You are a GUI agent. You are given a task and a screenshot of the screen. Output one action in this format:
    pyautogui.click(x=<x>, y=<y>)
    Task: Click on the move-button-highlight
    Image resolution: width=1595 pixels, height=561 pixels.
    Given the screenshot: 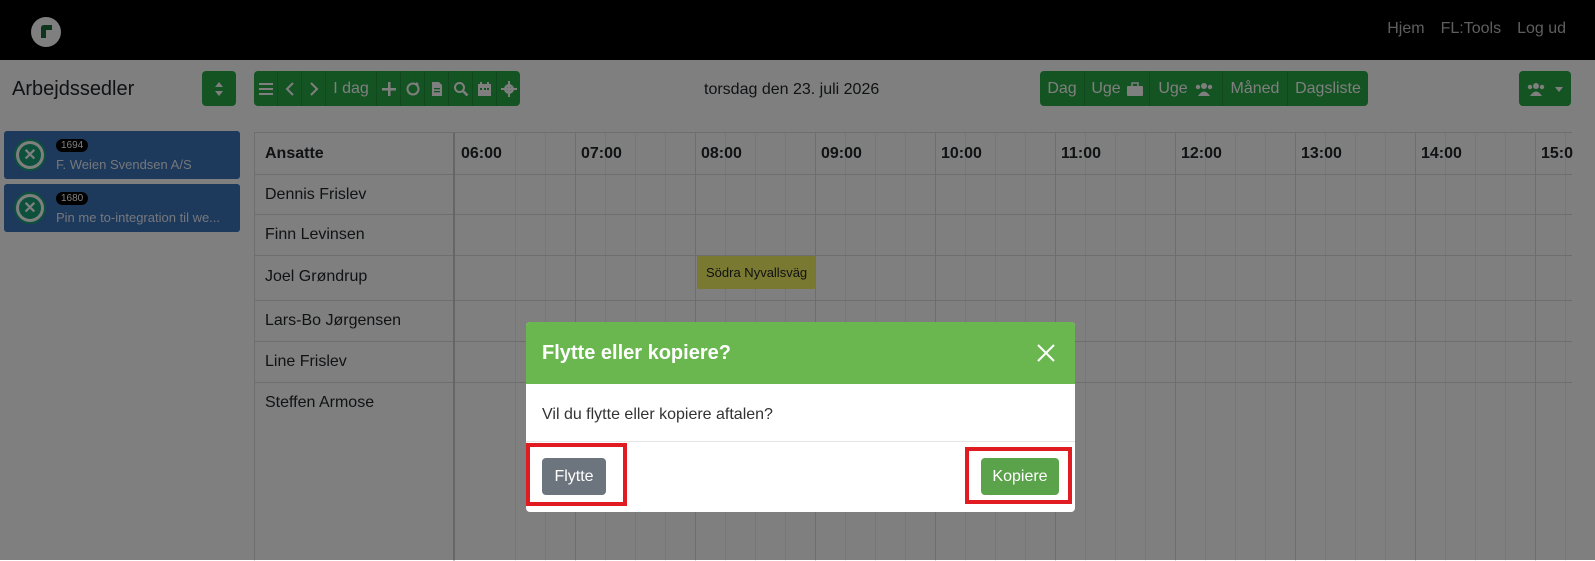 What is the action you would take?
    pyautogui.click(x=576, y=474)
    